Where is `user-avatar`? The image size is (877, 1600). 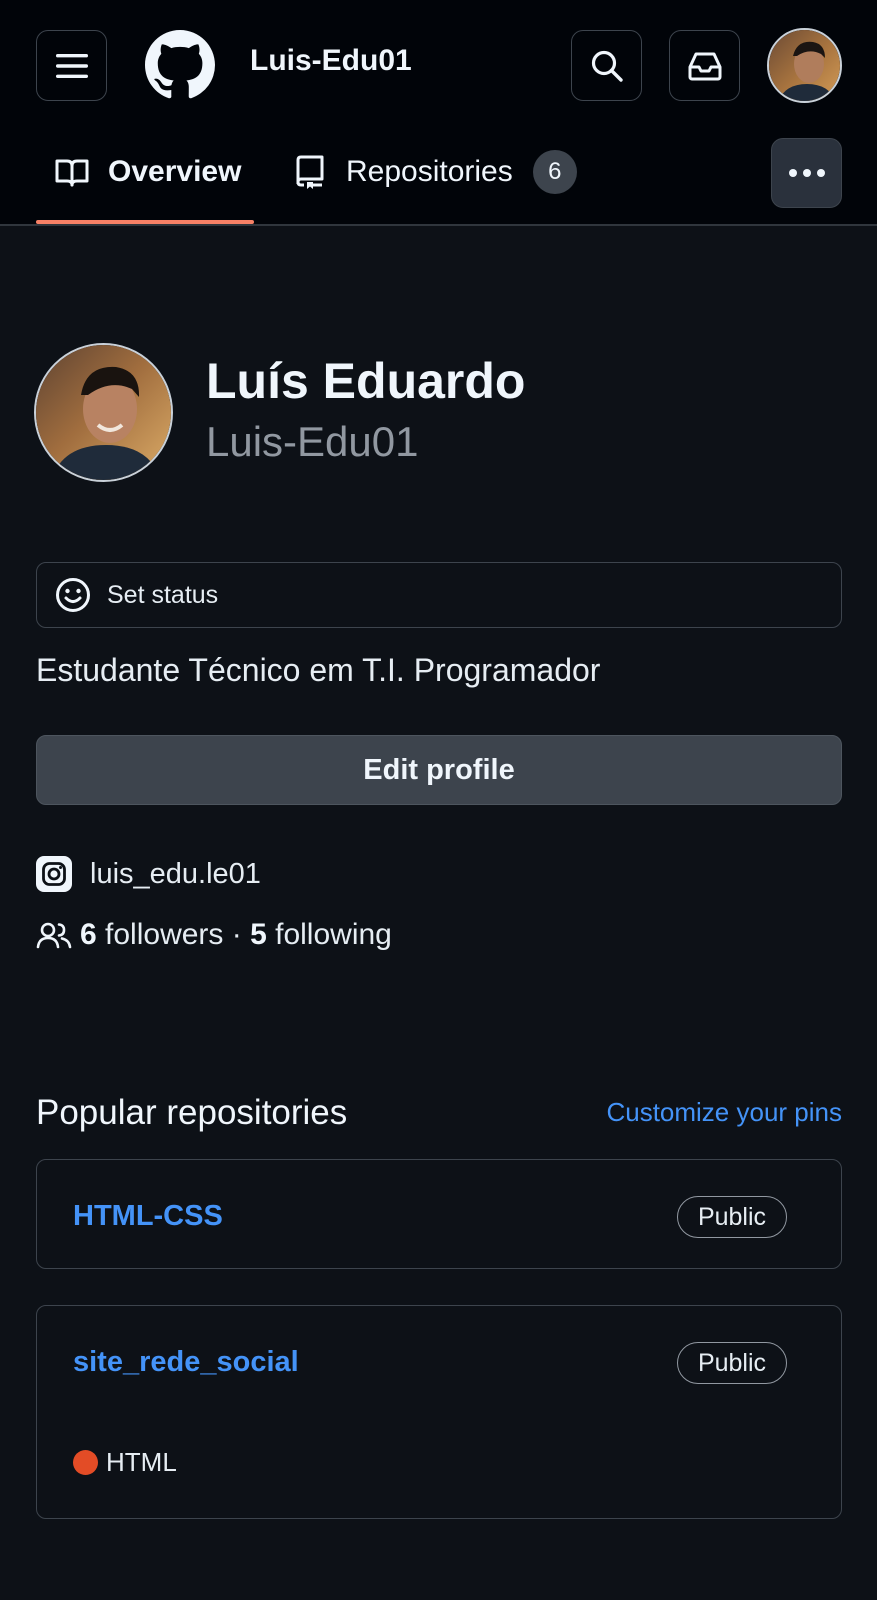 user-avatar is located at coordinates (804, 65).